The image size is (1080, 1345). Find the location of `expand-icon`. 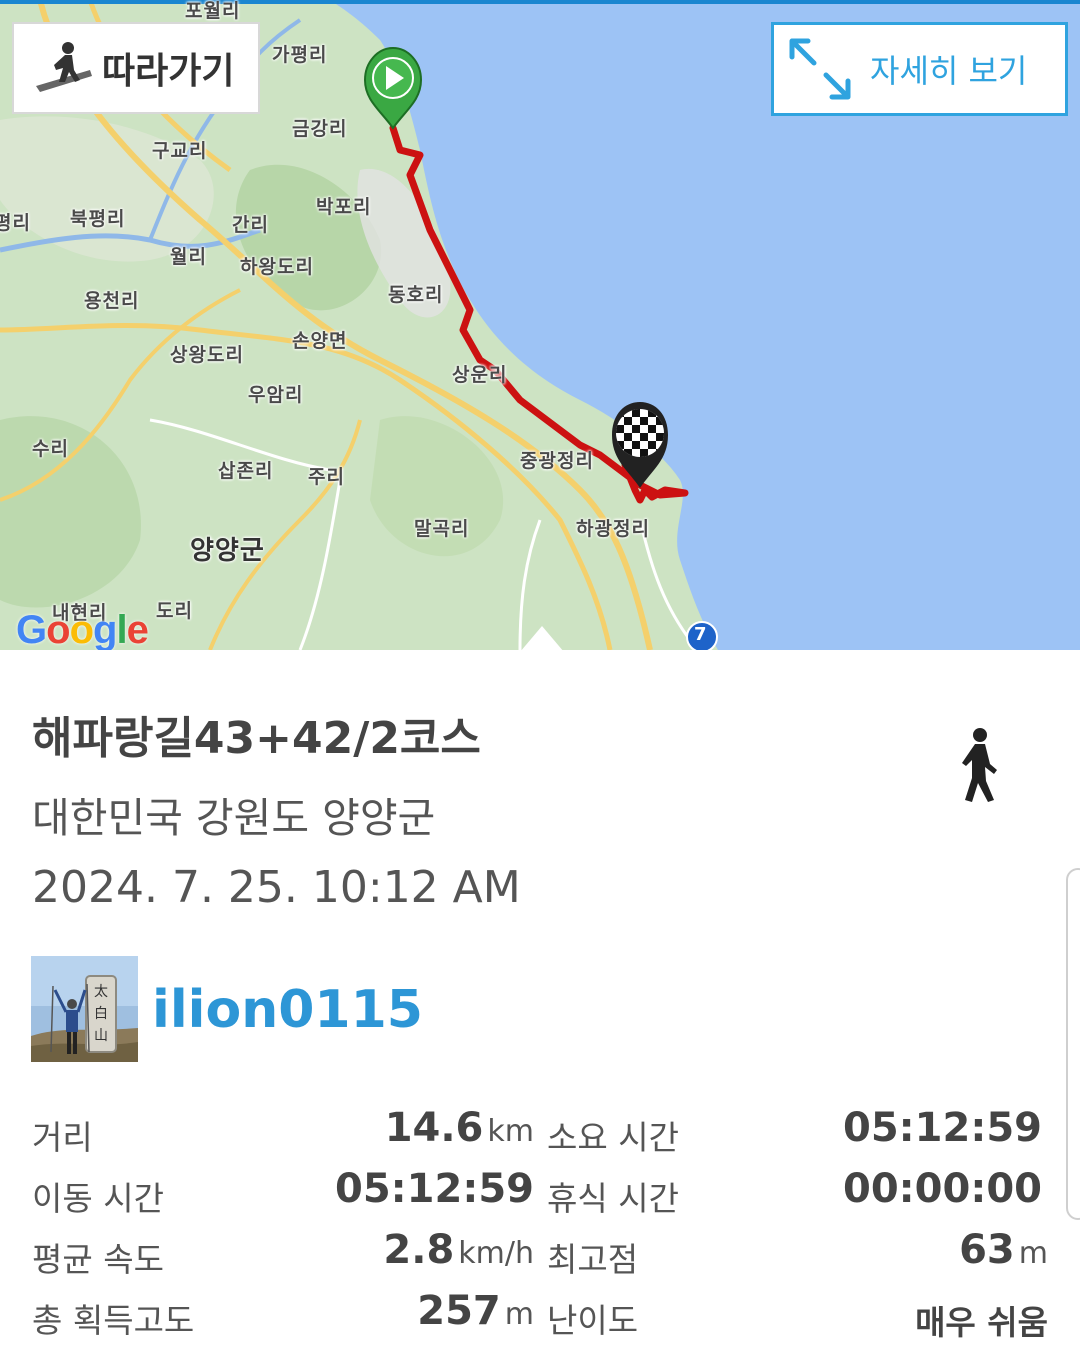

expand-icon is located at coordinates (820, 69).